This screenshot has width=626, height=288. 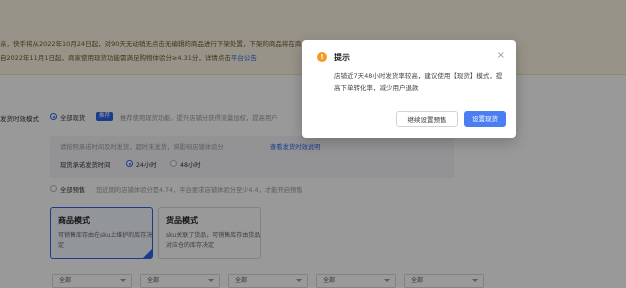 What do you see at coordinates (427, 119) in the screenshot?
I see `continue-presale-button: 继续设置预售` at bounding box center [427, 119].